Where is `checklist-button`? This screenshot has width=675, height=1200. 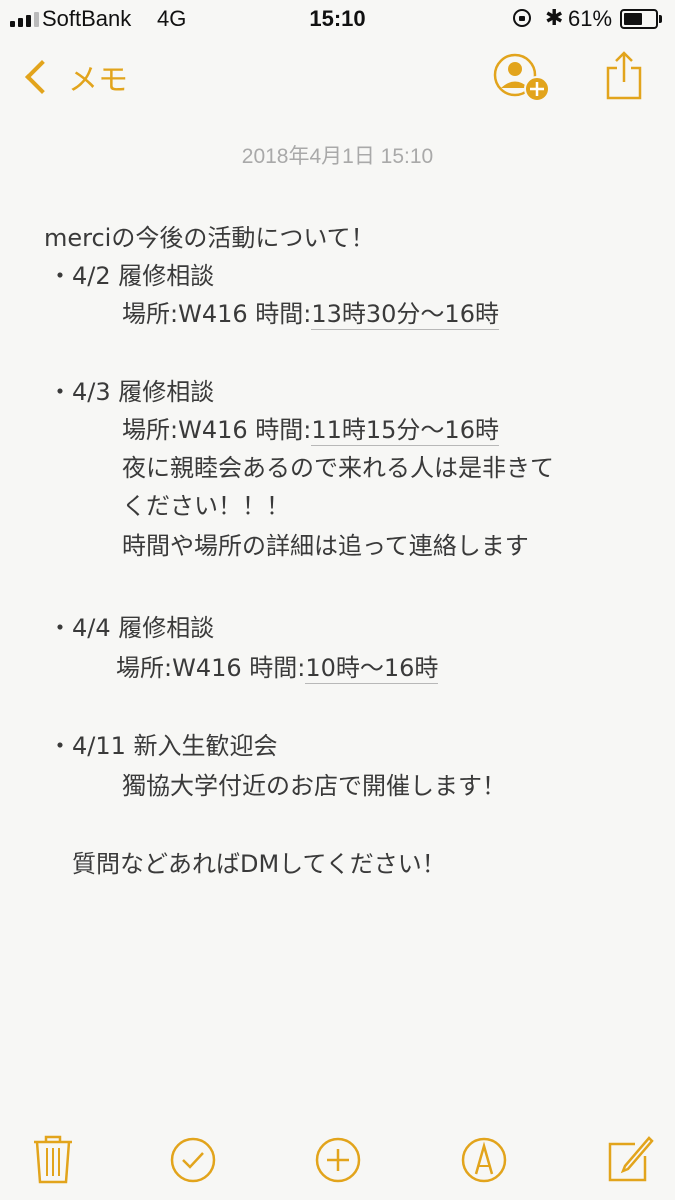 checklist-button is located at coordinates (193, 1158).